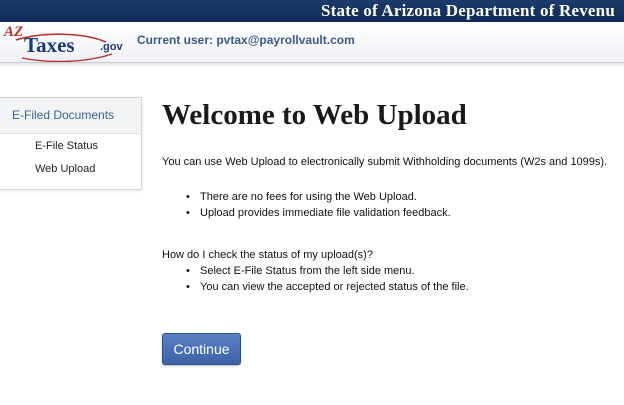 This screenshot has height=405, width=624. What do you see at coordinates (246, 40) in the screenshot?
I see `current-user-label: Current user: pvtax@payrollvault.com` at bounding box center [246, 40].